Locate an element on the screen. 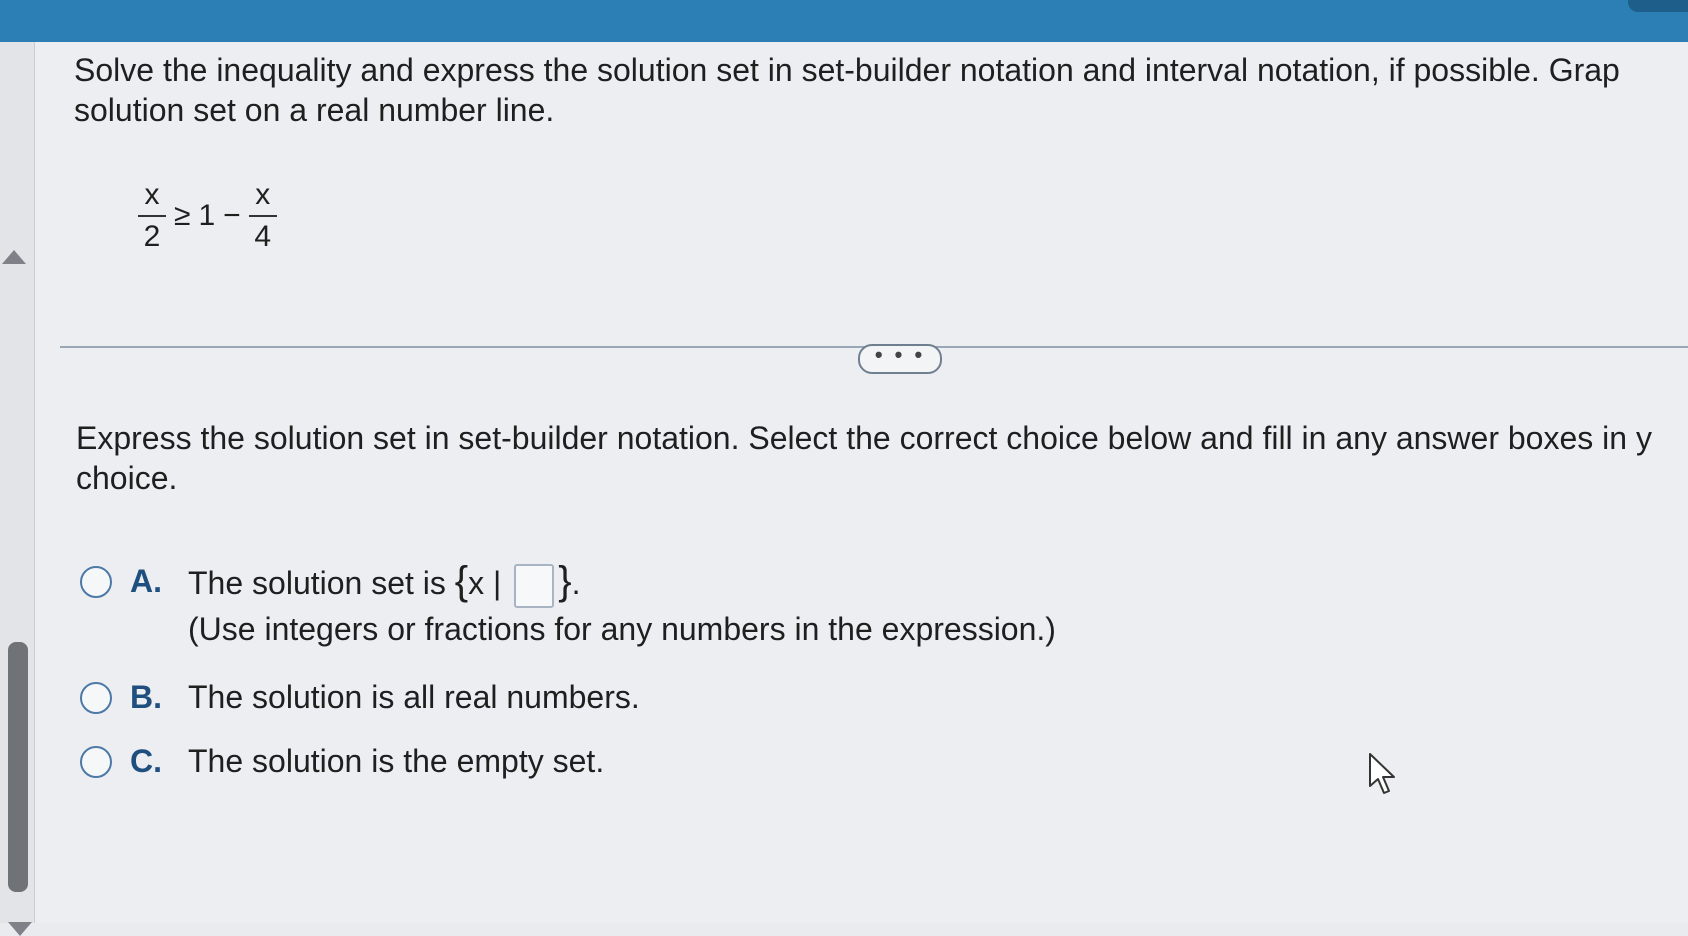 The width and height of the screenshot is (1688, 936). choice-c: C. The solution is the empty set. is located at coordinates (342, 761).